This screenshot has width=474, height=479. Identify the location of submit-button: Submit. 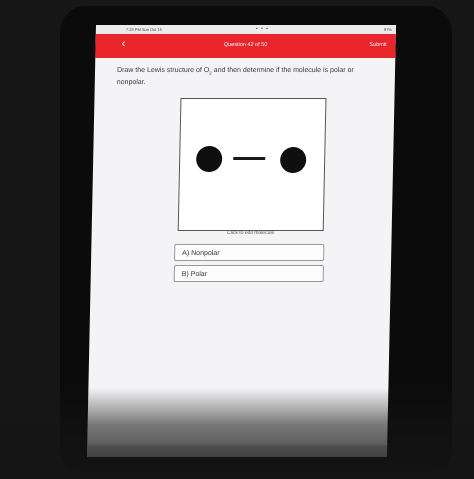
(377, 45).